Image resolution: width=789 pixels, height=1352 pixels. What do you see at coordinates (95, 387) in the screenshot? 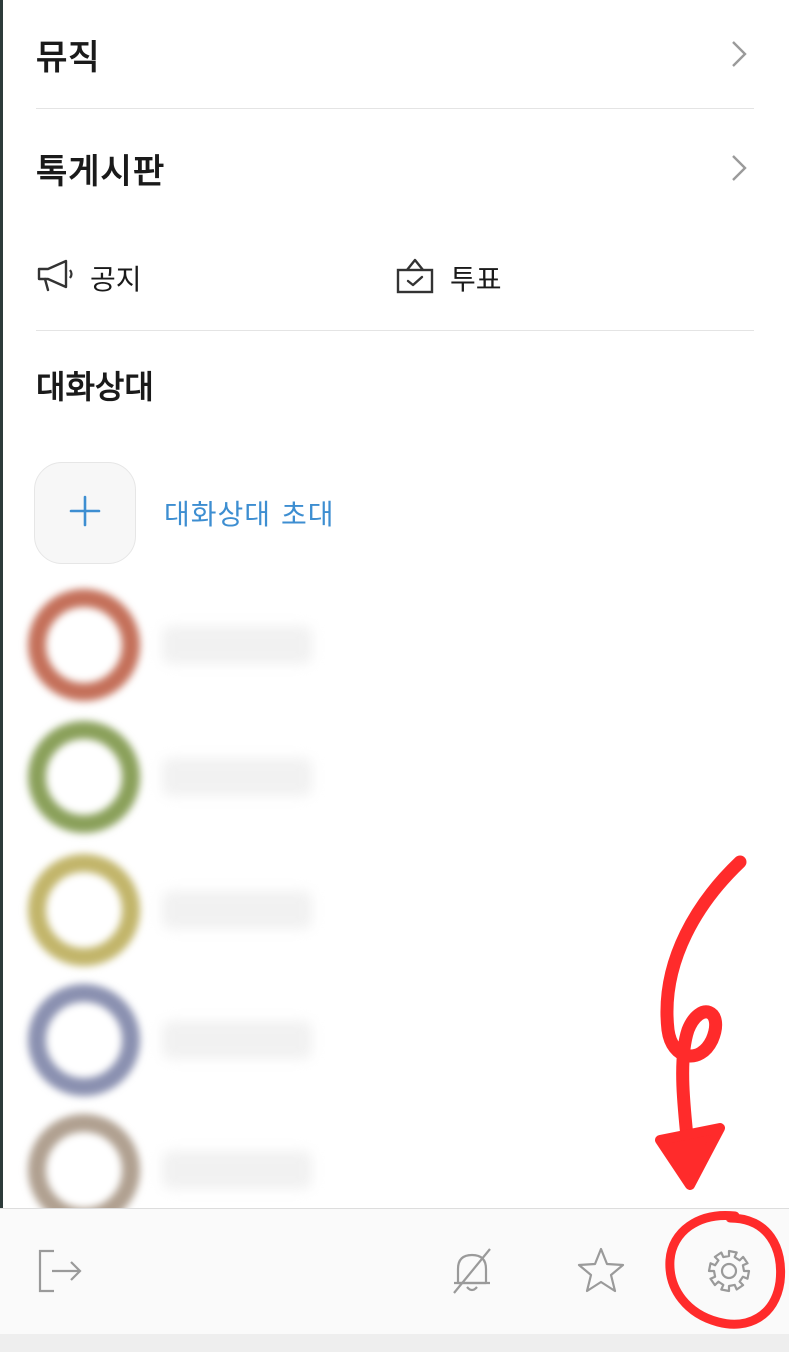
I see `participants-title: 대화상대` at bounding box center [95, 387].